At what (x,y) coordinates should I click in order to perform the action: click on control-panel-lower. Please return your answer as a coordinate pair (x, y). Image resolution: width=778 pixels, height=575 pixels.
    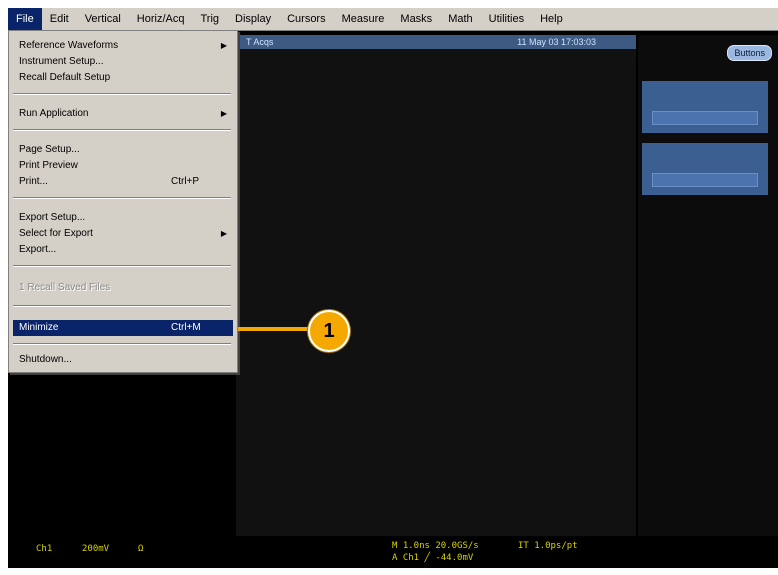
    Looking at the image, I should click on (705, 169).